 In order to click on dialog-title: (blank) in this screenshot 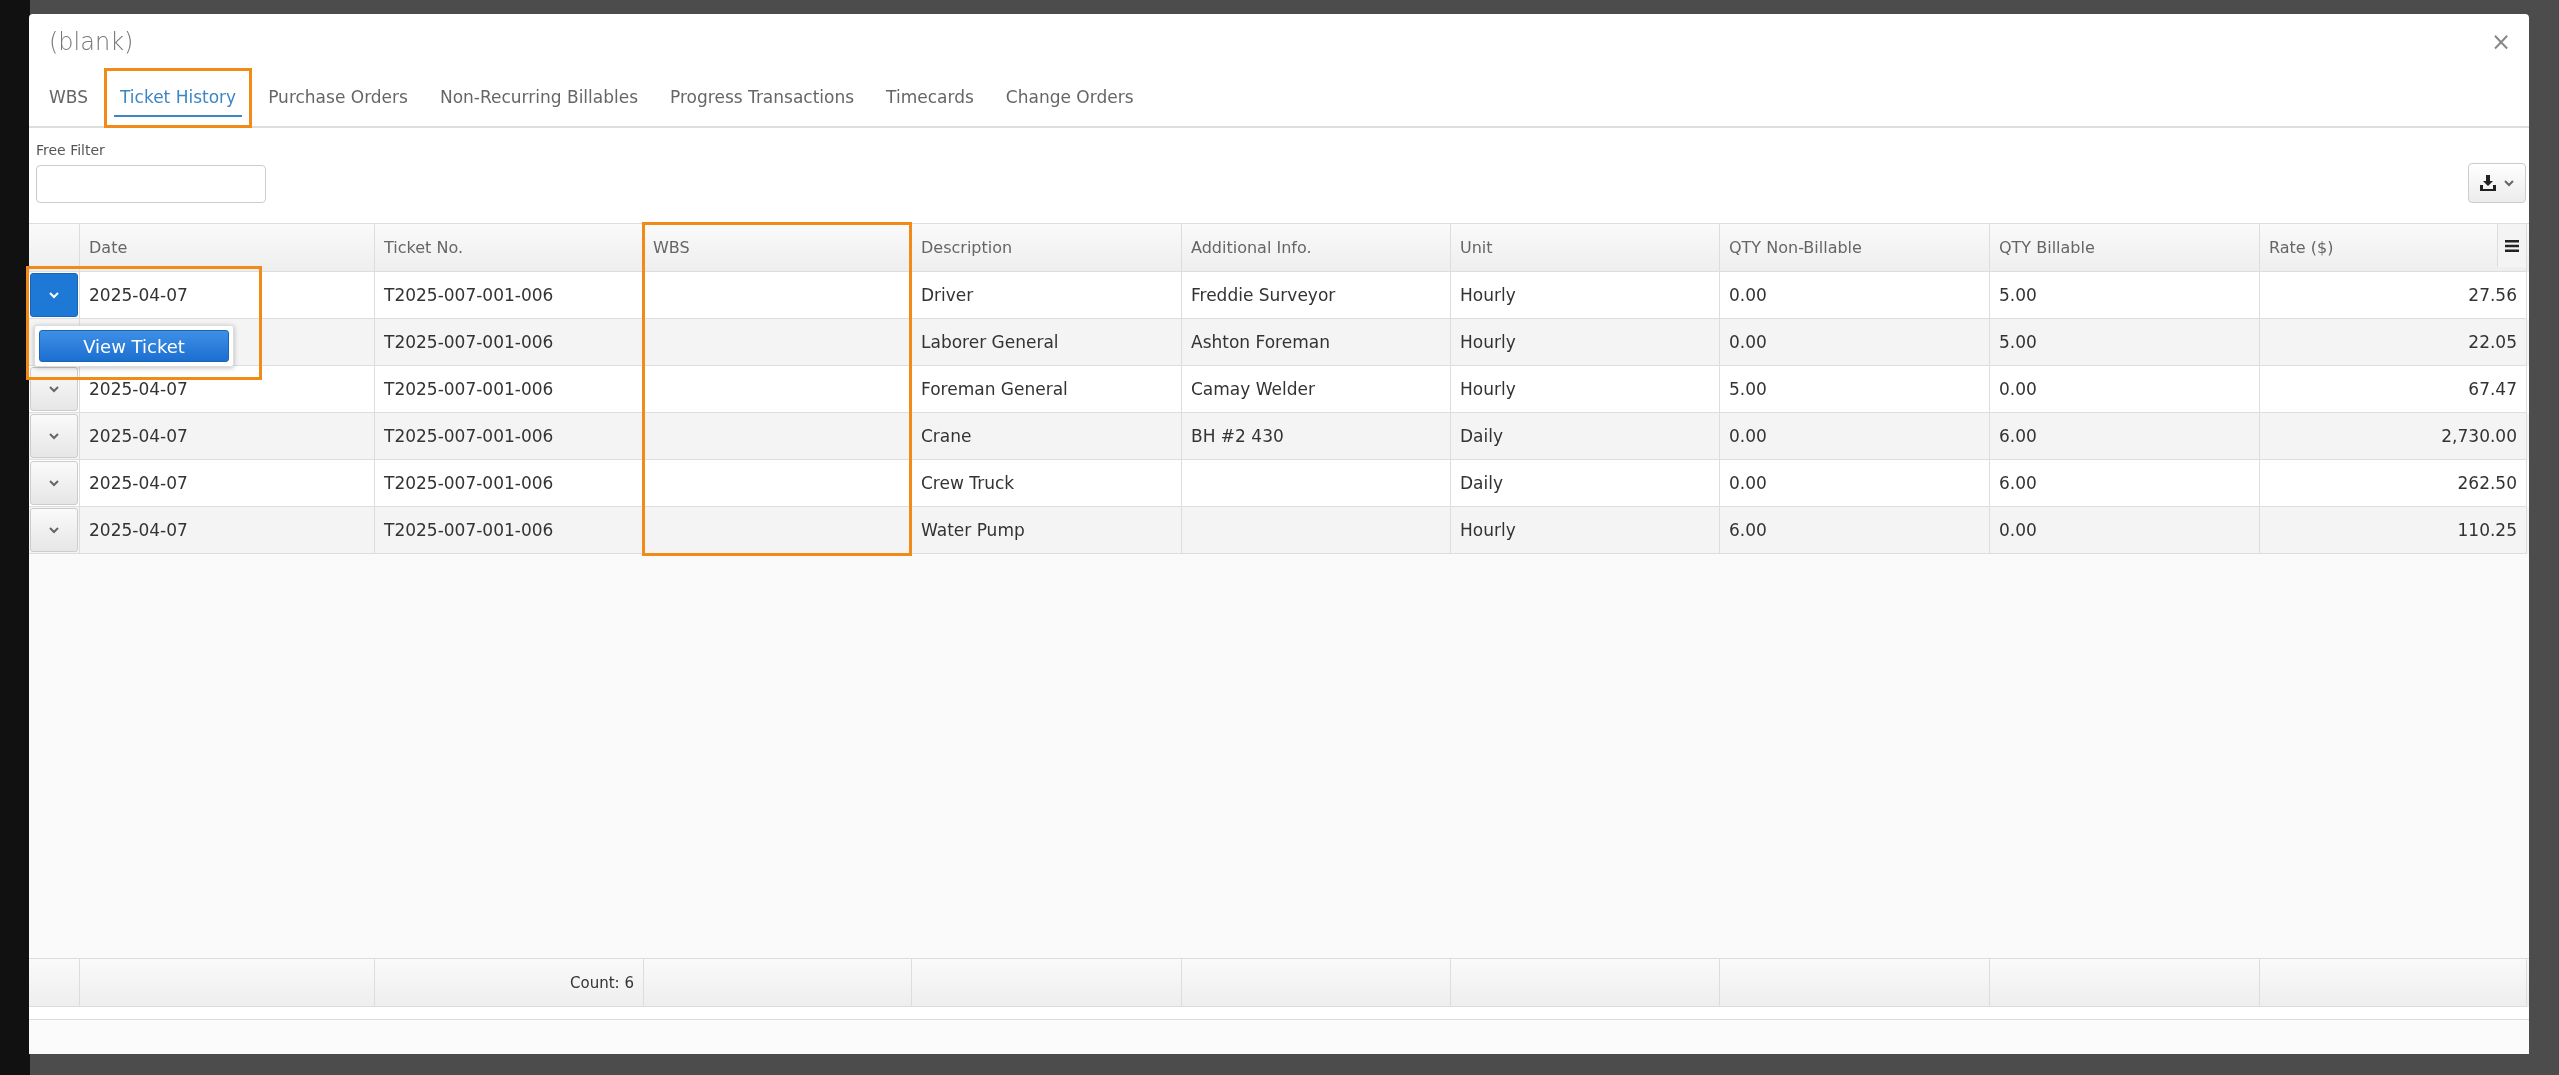, I will do `click(91, 42)`.